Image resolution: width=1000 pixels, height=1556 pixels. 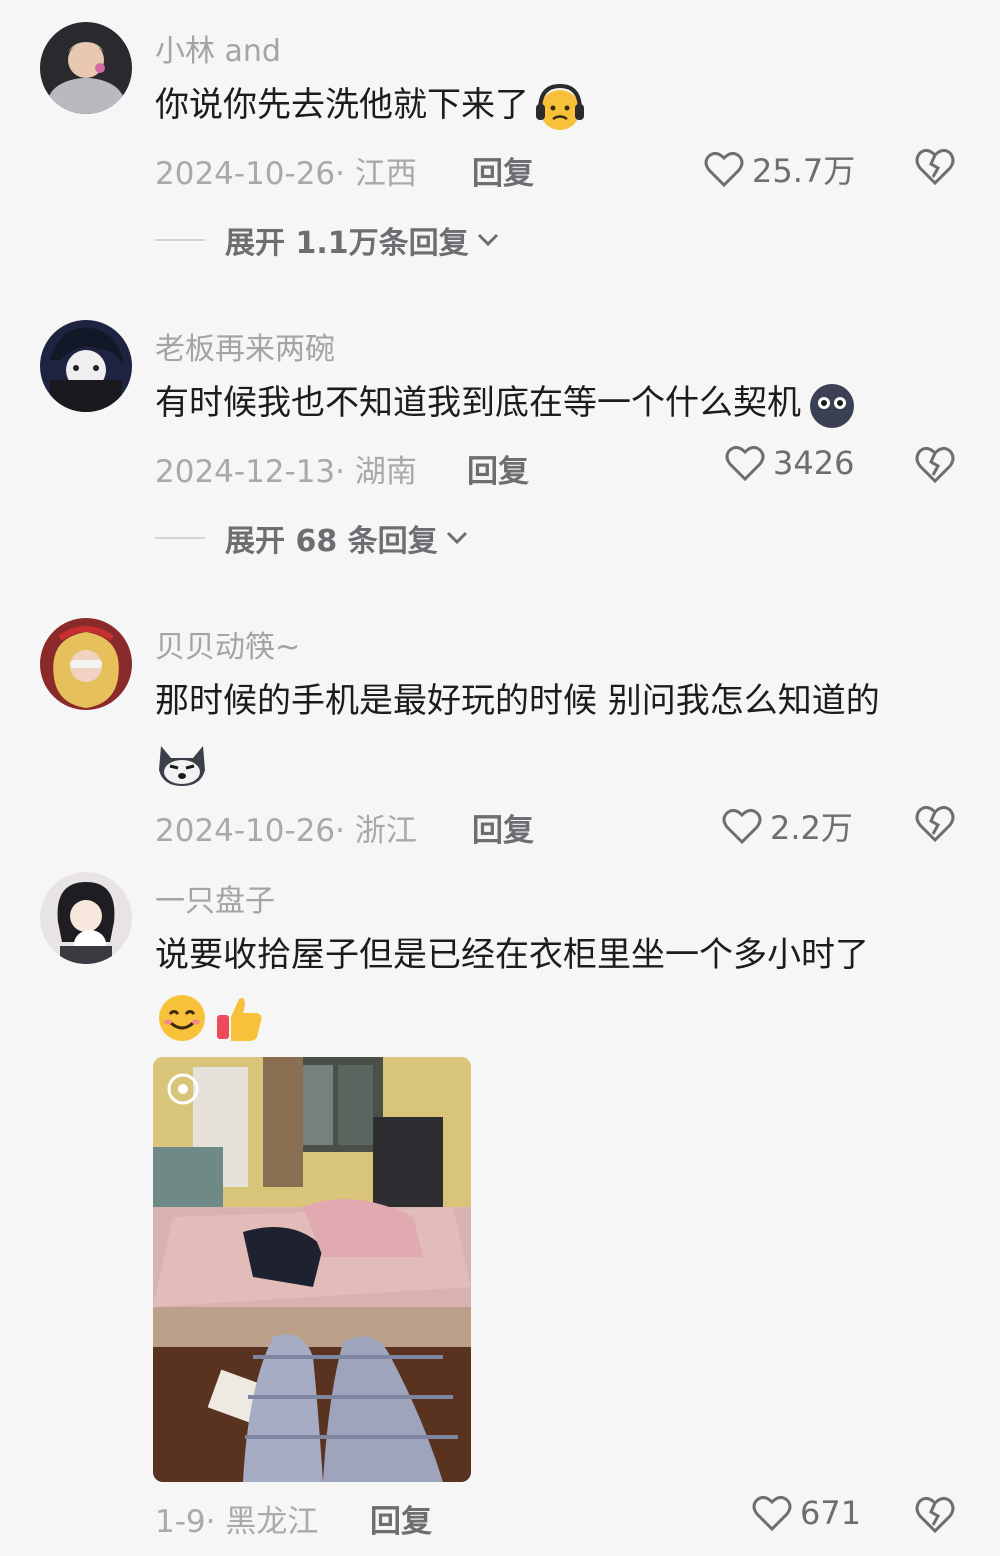 I want to click on comment-text-content: 你说你先去洗他就下来了, so click(x=342, y=105).